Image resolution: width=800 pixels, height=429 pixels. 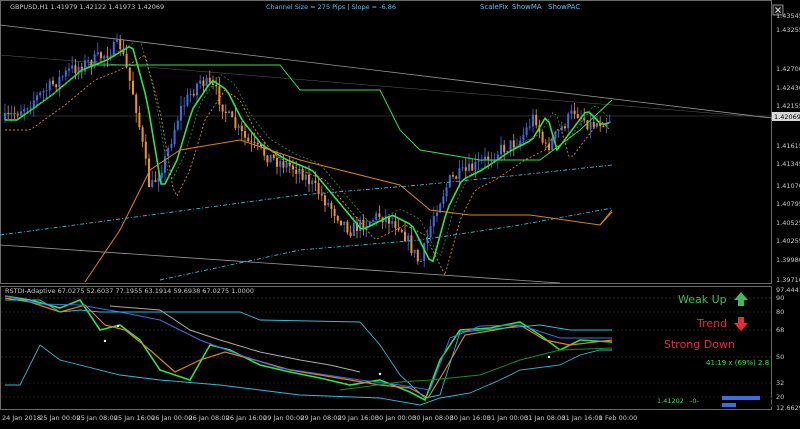 I want to click on showma-button: ShowMA, so click(x=527, y=7).